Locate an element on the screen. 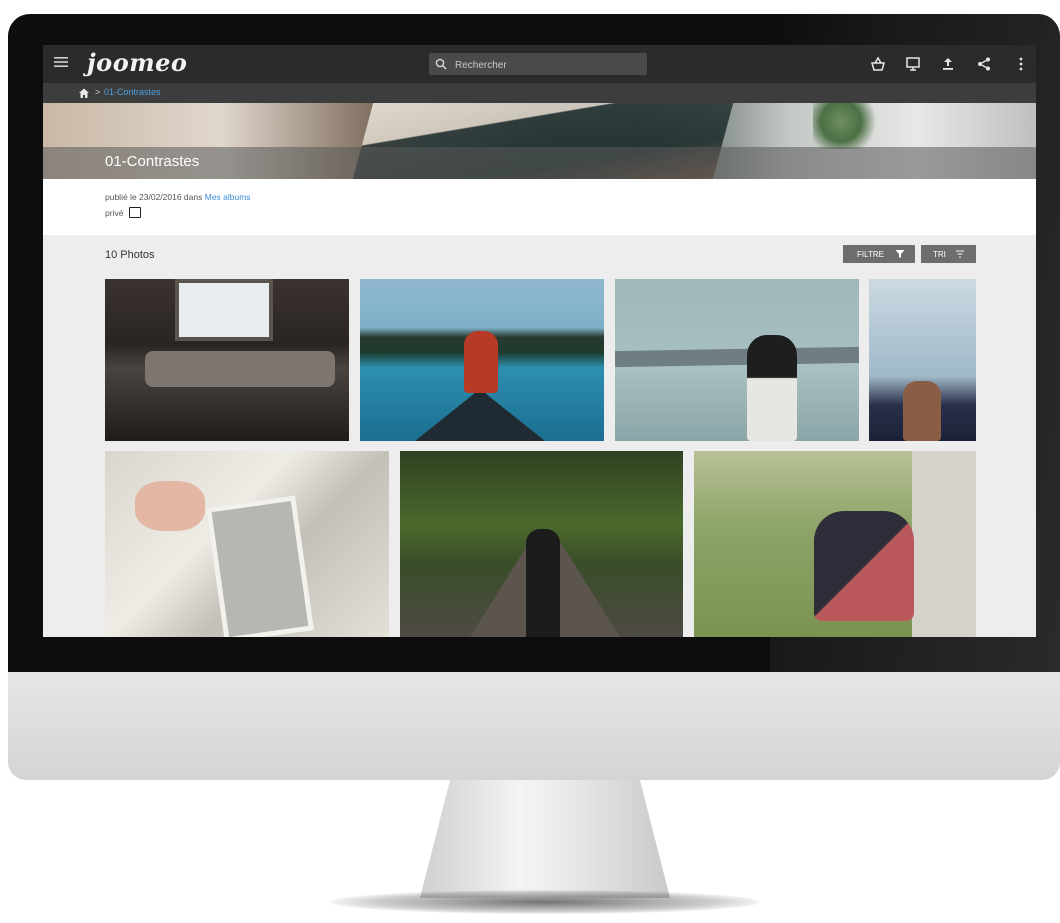  my-albums-link: Mes albums is located at coordinates (228, 197).